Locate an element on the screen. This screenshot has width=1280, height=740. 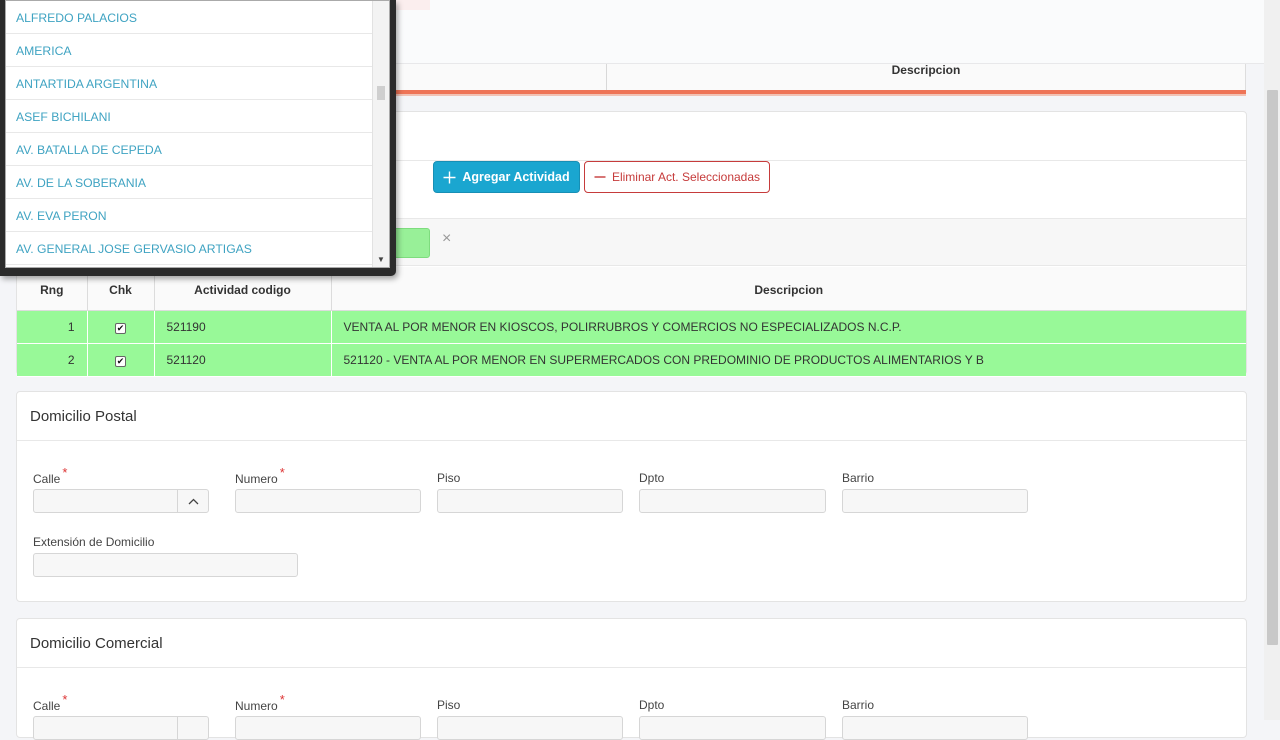
add-activity-button: Agregar Actividad is located at coordinates (506, 177).